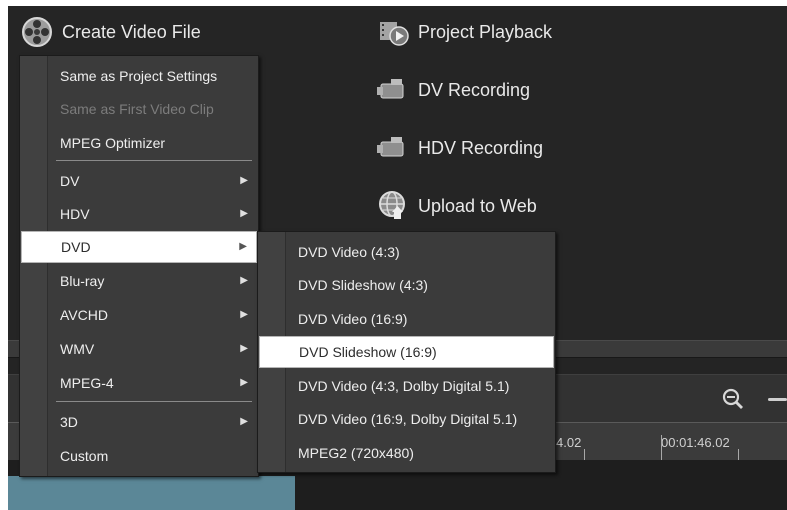  I want to click on zoom-slider, so click(777, 399).